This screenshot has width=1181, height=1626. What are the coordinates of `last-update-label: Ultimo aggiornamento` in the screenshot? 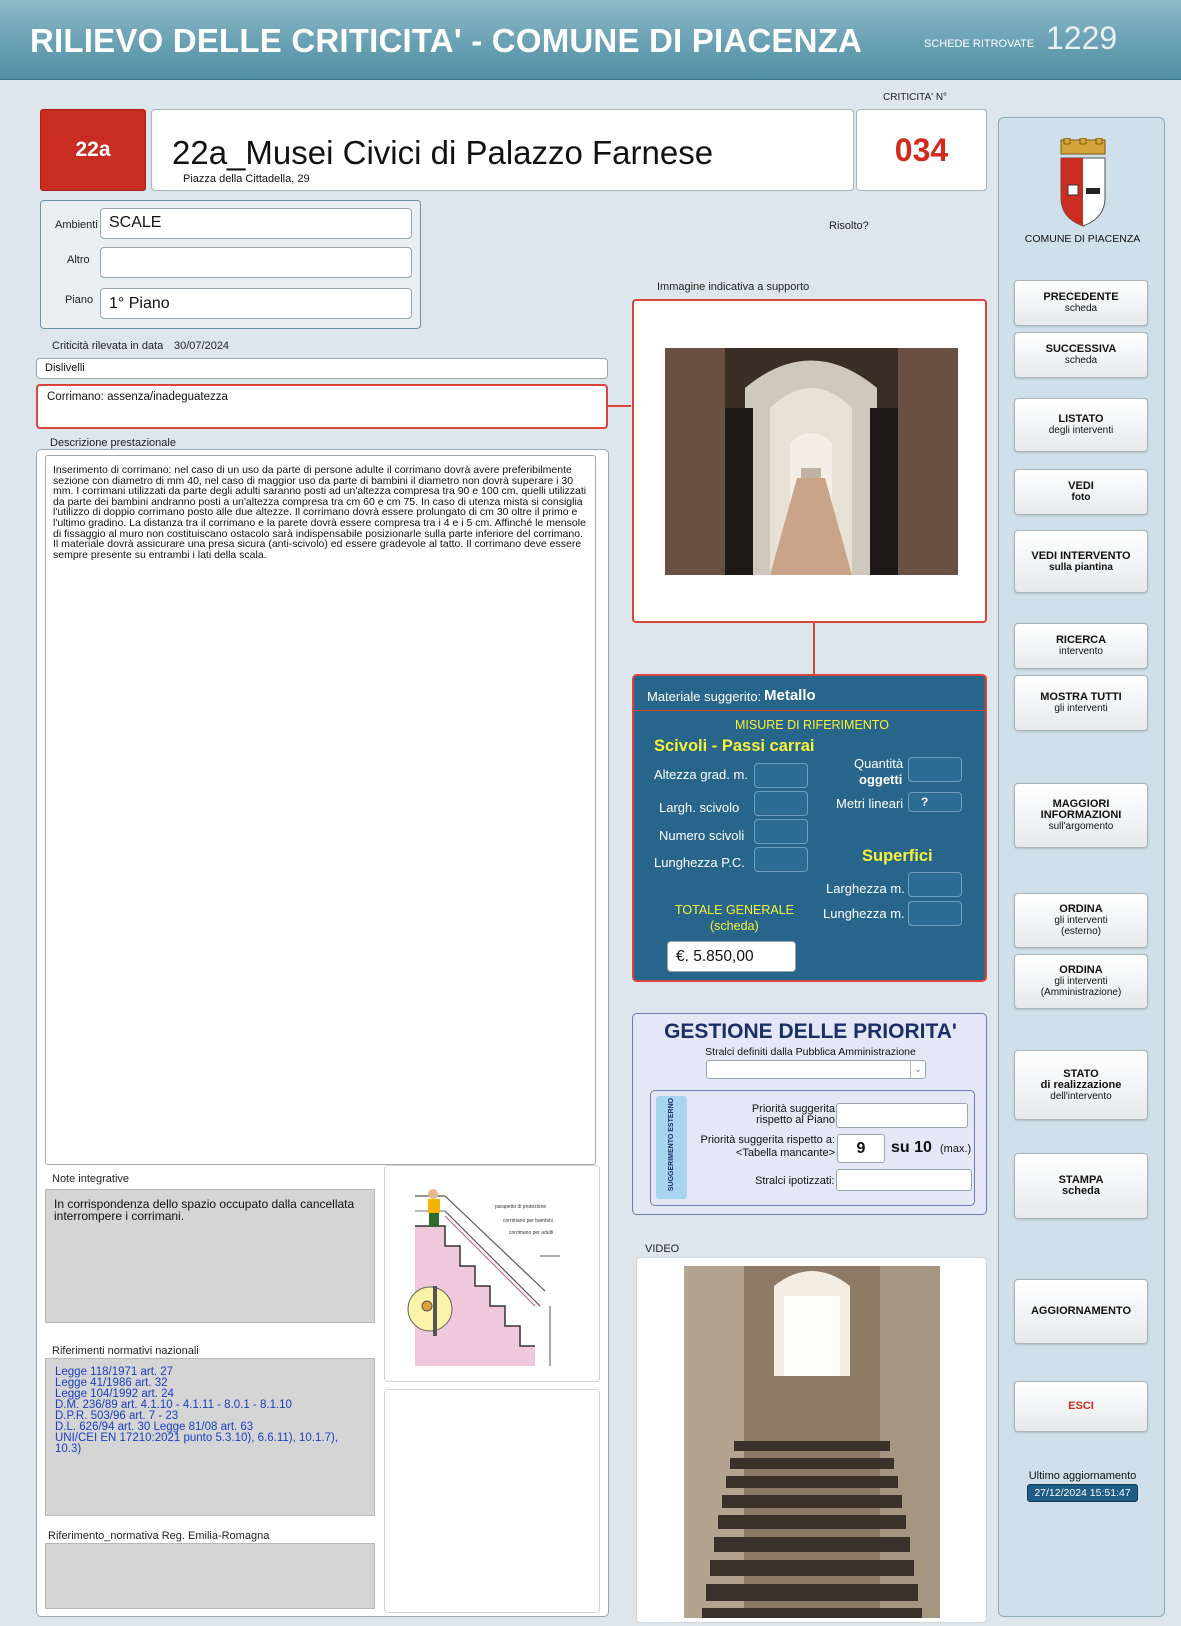 It's located at (1082, 1476).